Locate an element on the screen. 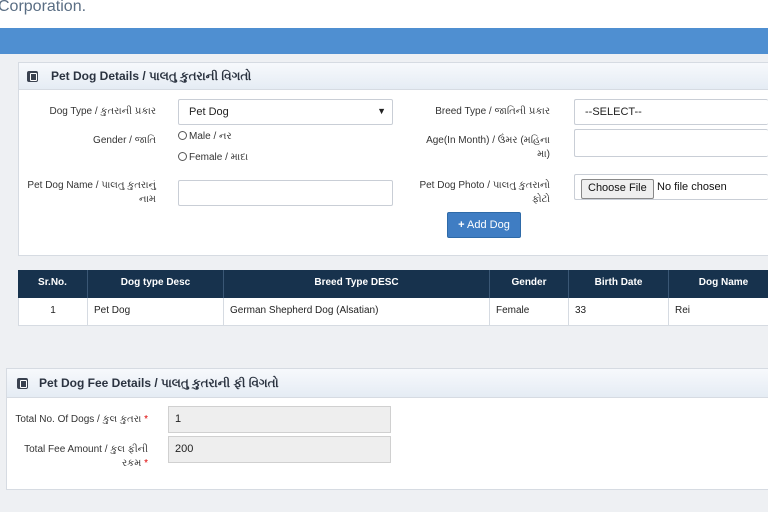  dog-name-input is located at coordinates (285, 193).